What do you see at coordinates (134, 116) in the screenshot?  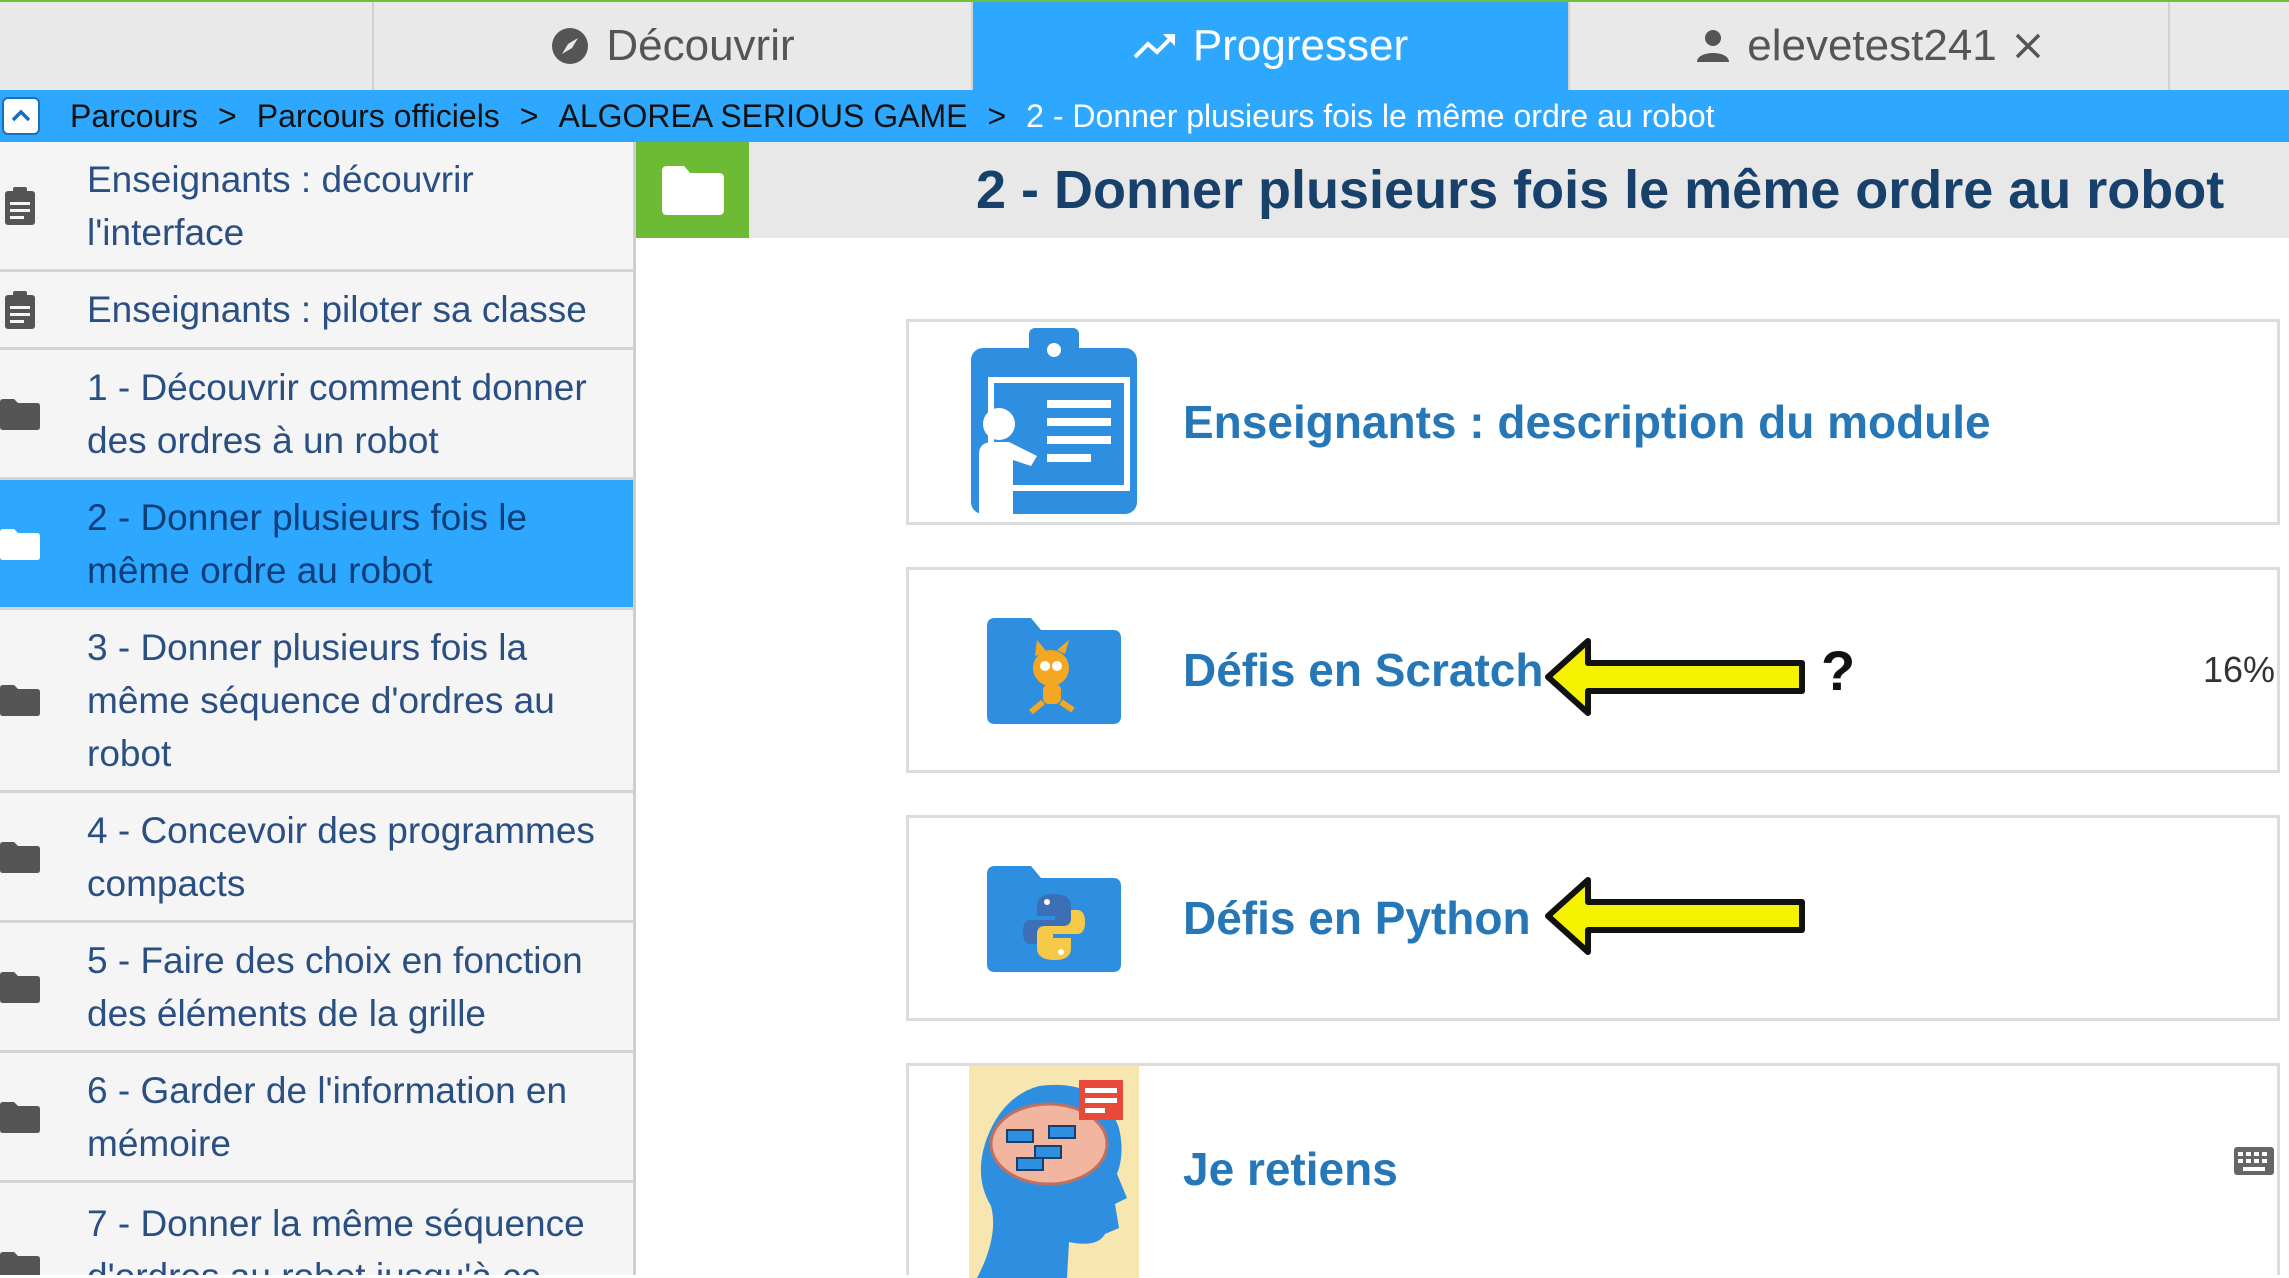 I see `breadcrumb-parcours: Parcours` at bounding box center [134, 116].